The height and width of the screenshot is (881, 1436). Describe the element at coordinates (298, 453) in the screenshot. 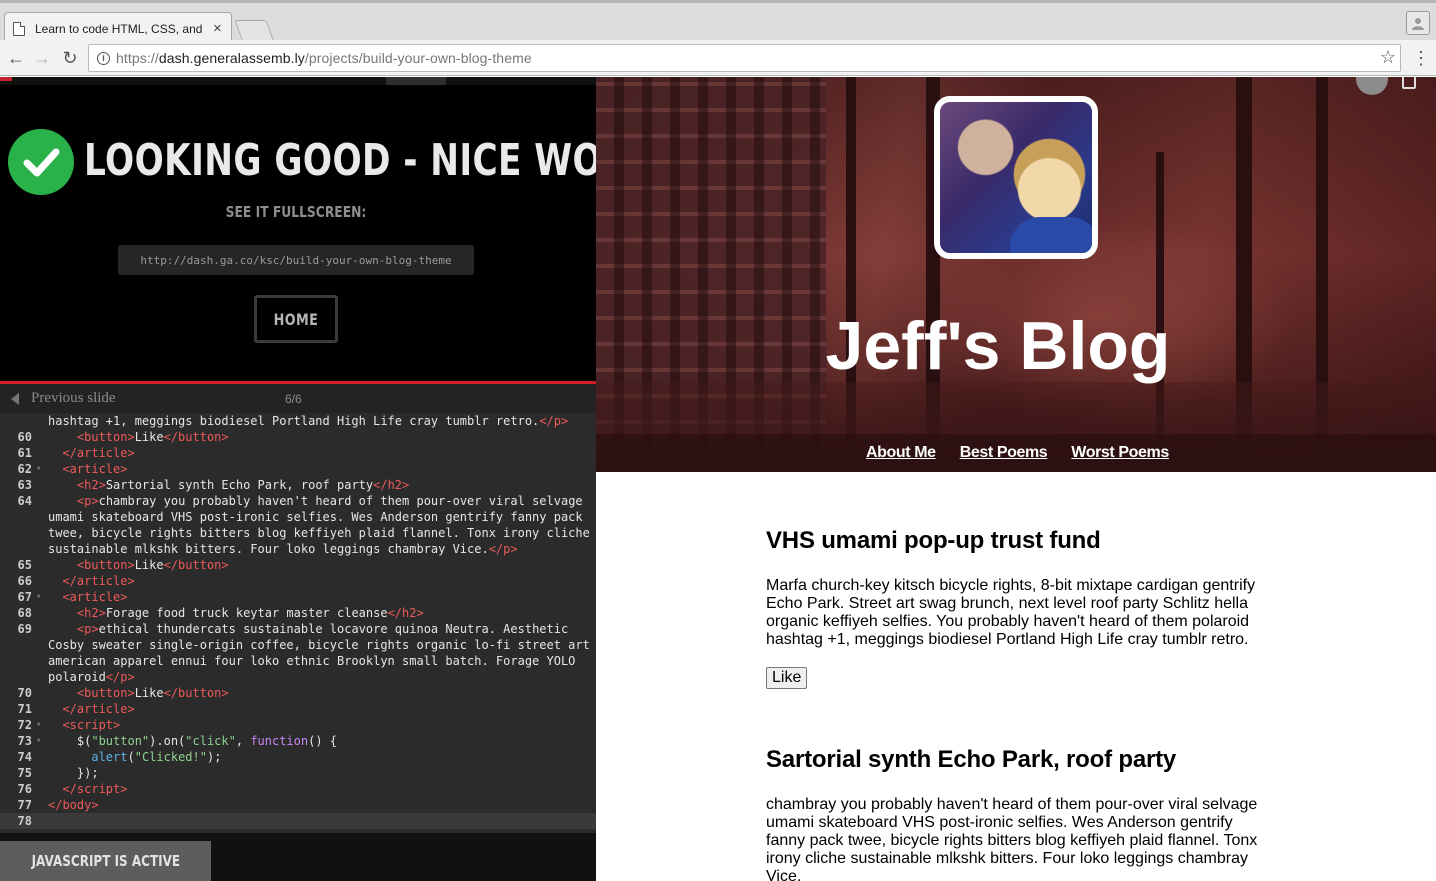

I see `code-line: 61 </article>` at that location.